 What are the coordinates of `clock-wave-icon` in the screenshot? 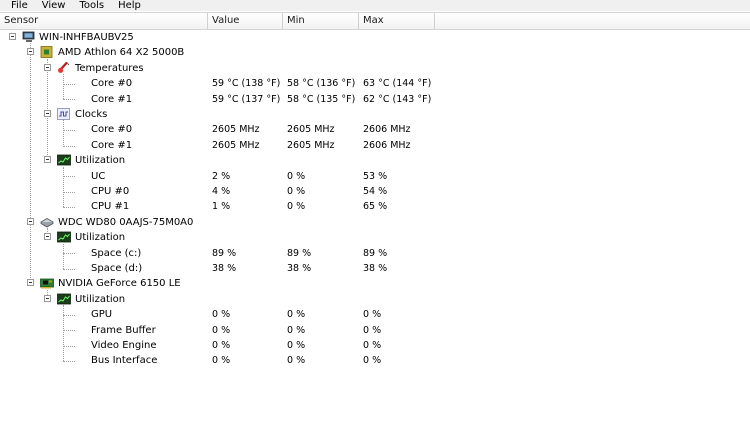 It's located at (64, 114).